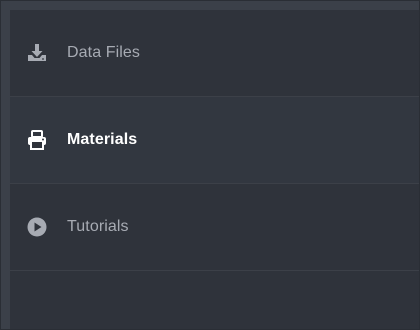  Describe the element at coordinates (37, 53) in the screenshot. I see `download-icon` at that location.